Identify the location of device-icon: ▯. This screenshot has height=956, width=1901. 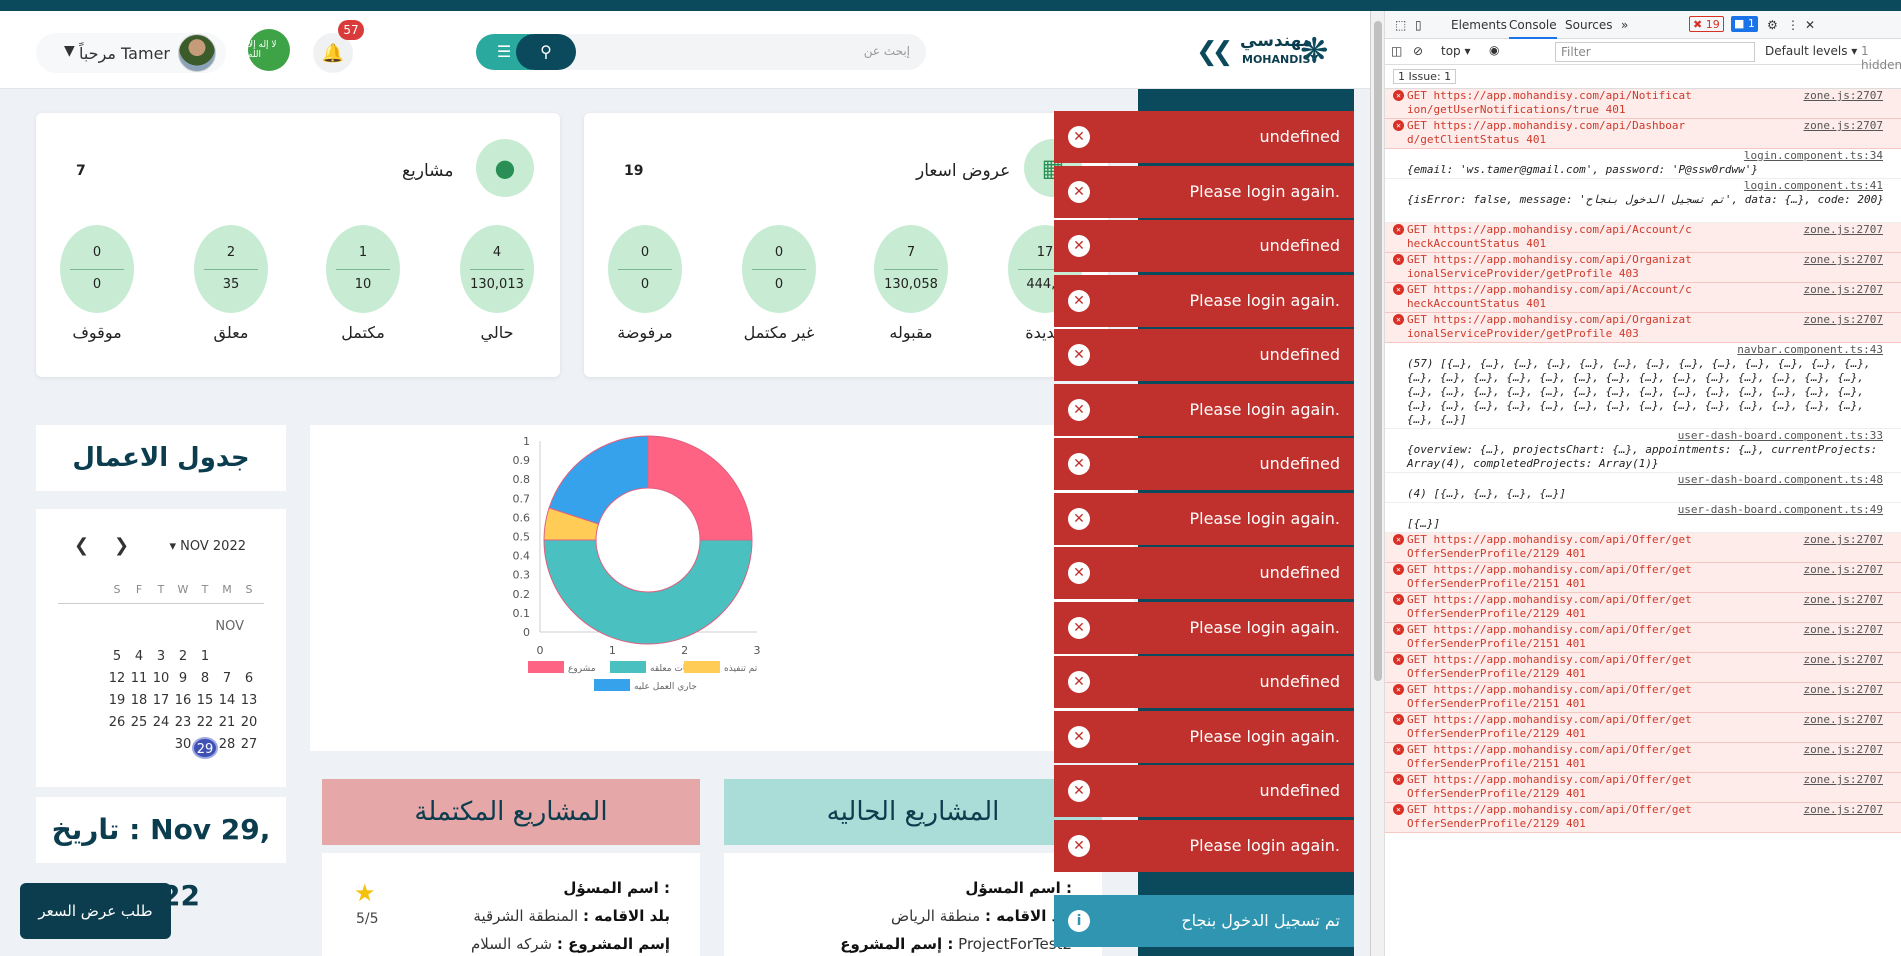
(1418, 25).